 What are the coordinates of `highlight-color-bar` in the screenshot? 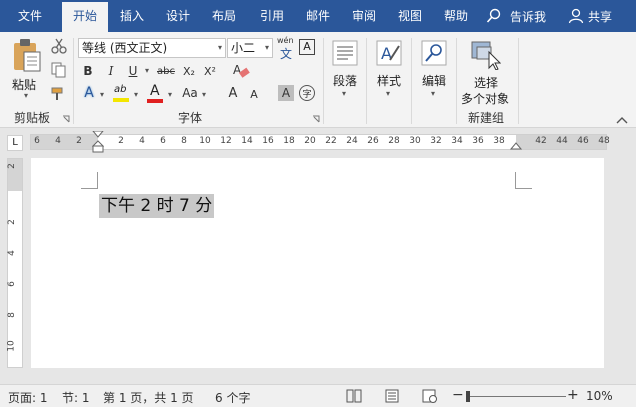 It's located at (121, 100).